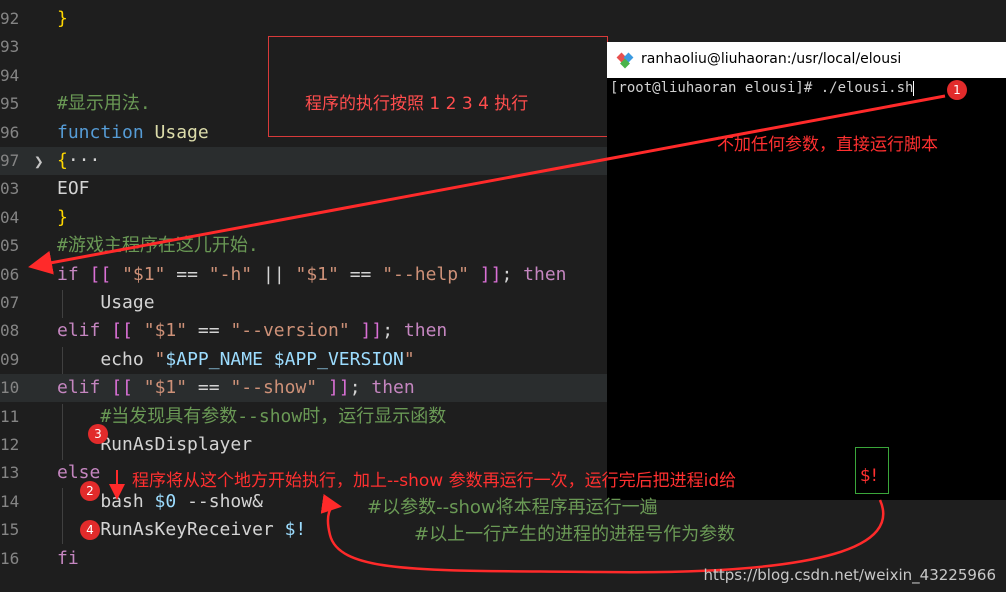 The height and width of the screenshot is (592, 1006). What do you see at coordinates (274, 274) in the screenshot?
I see `code-token: ||` at bounding box center [274, 274].